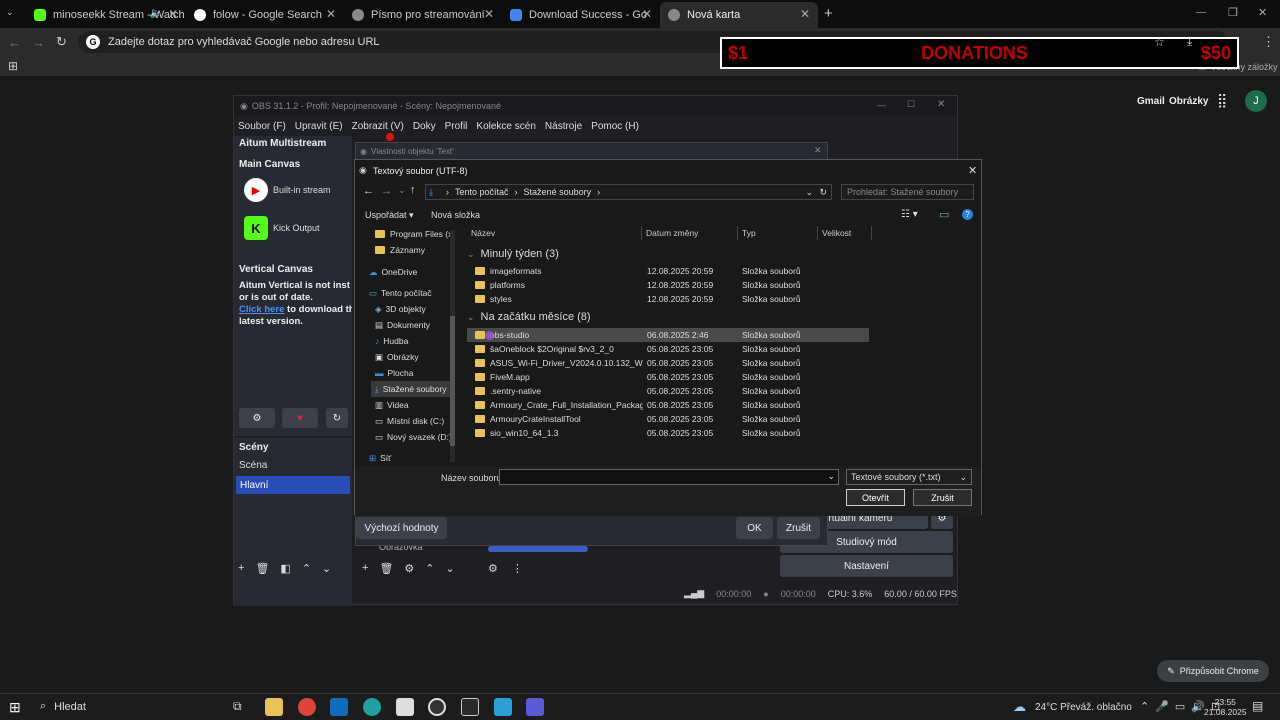  I want to click on tree-this-pc: ▭ Tento počítač, so click(400, 293).